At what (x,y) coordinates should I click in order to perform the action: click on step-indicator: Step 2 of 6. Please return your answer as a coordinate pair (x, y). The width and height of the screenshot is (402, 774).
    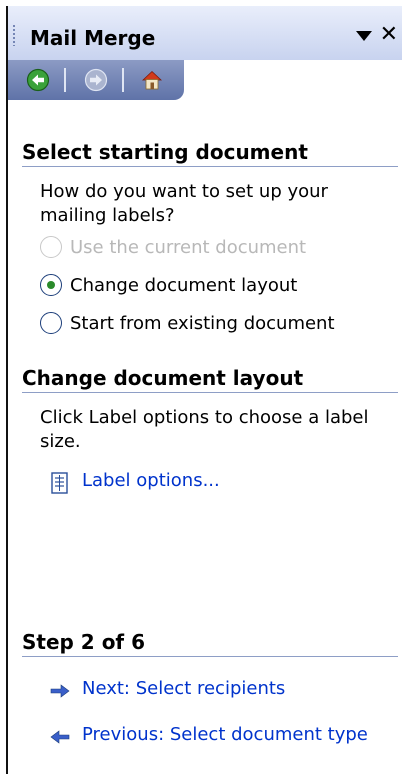
    Looking at the image, I should click on (210, 643).